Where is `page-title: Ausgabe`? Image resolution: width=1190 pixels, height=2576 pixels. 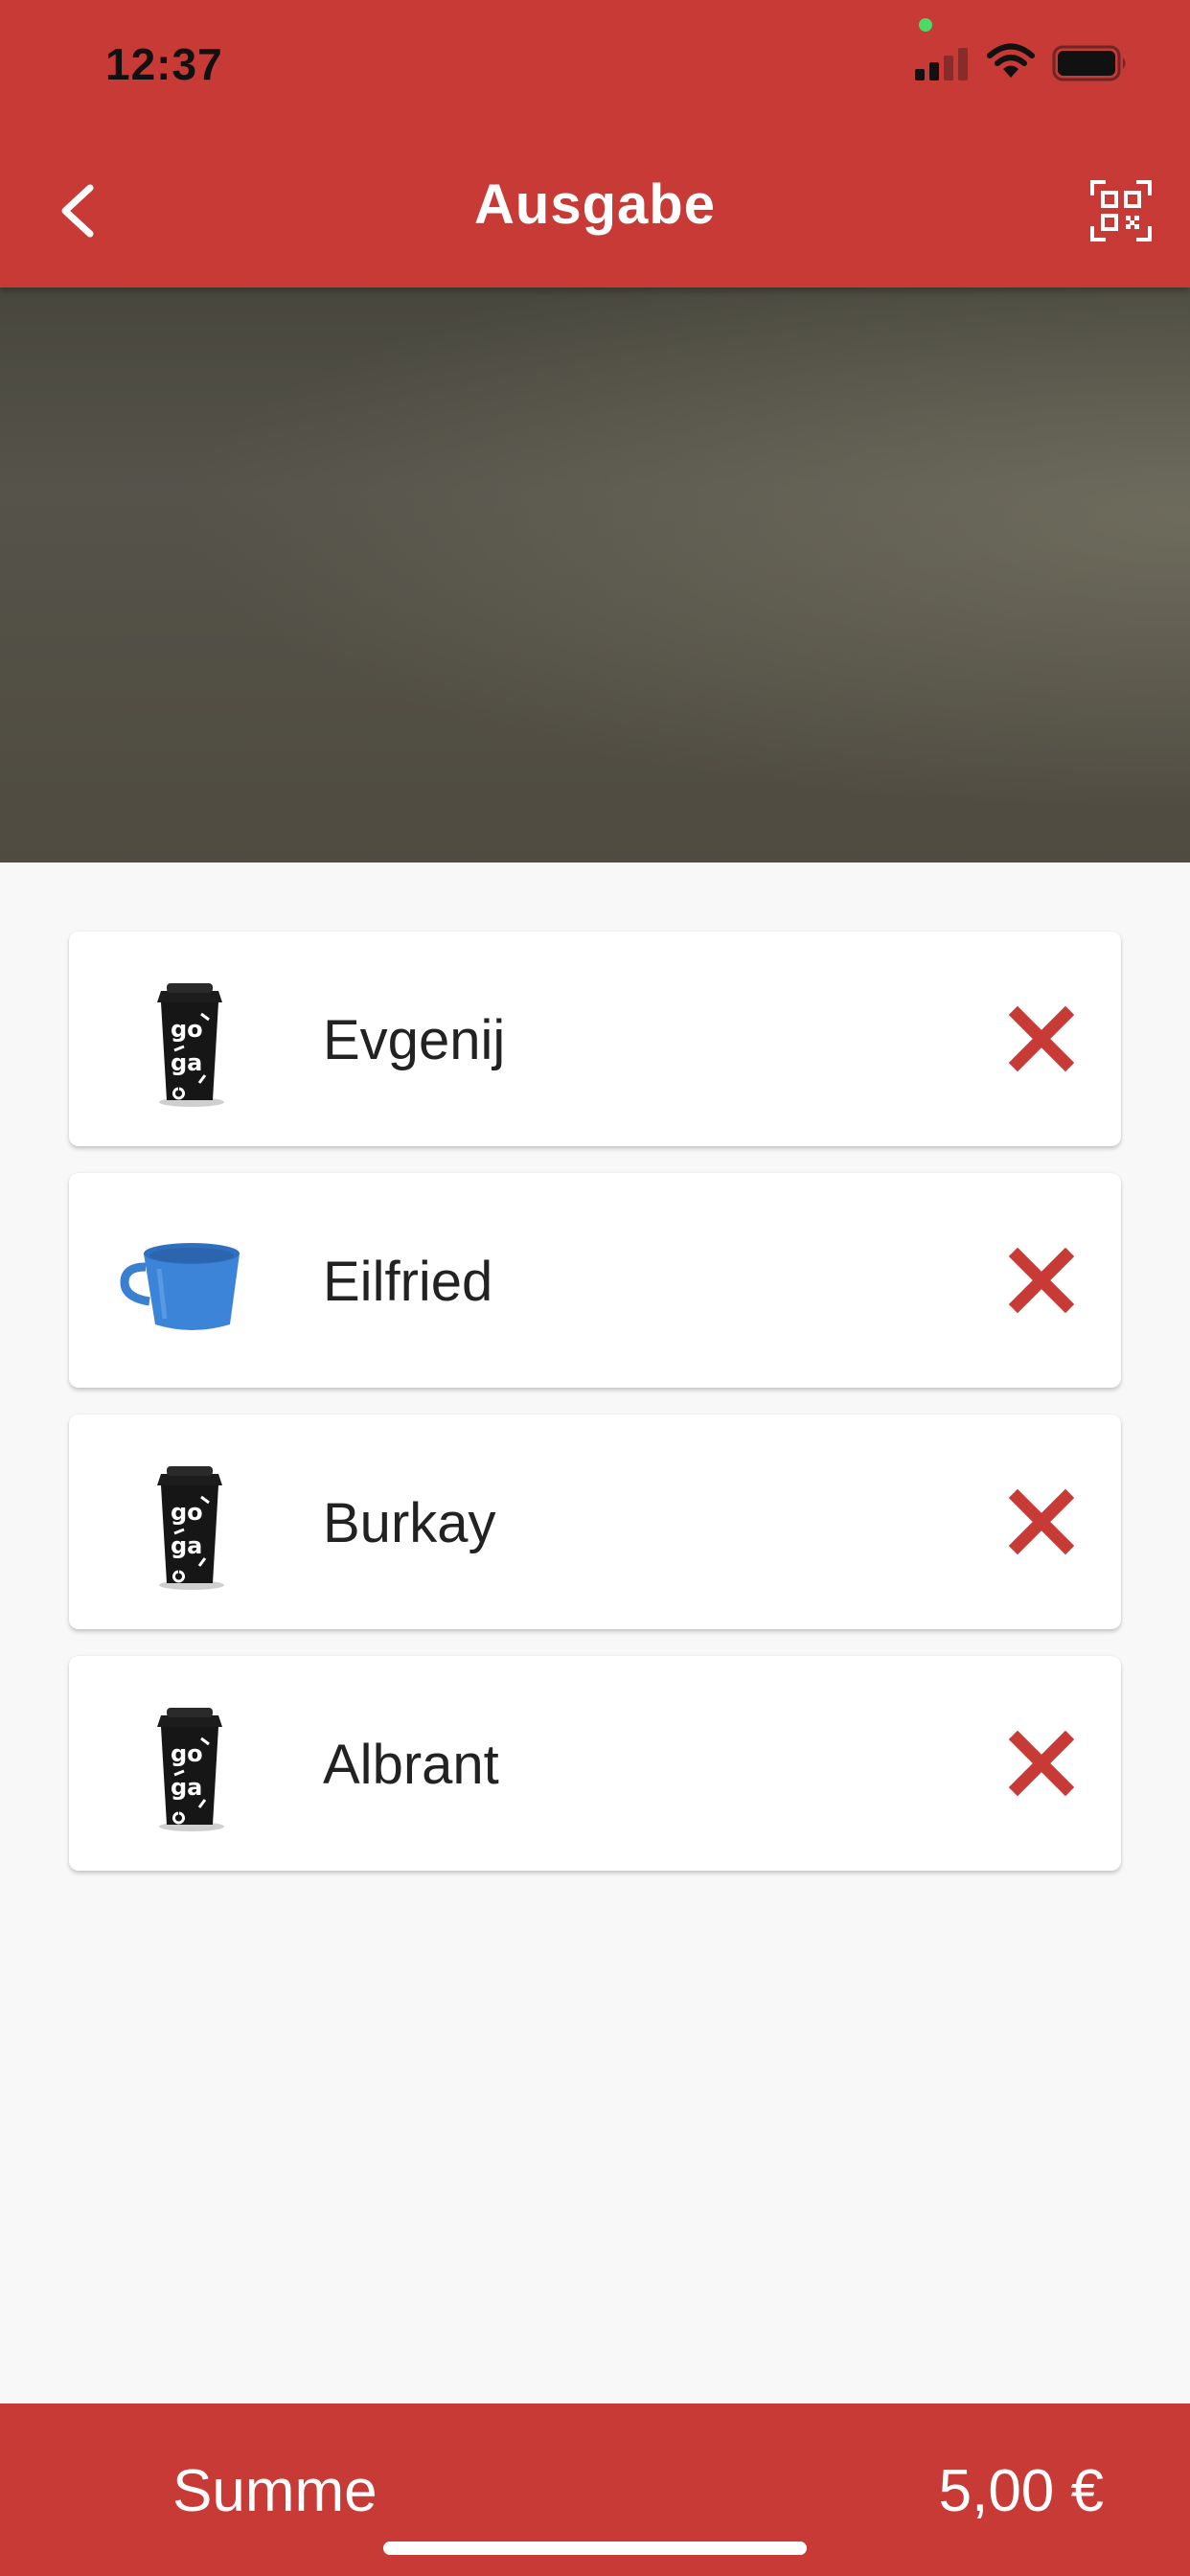
page-title: Ausgabe is located at coordinates (595, 204).